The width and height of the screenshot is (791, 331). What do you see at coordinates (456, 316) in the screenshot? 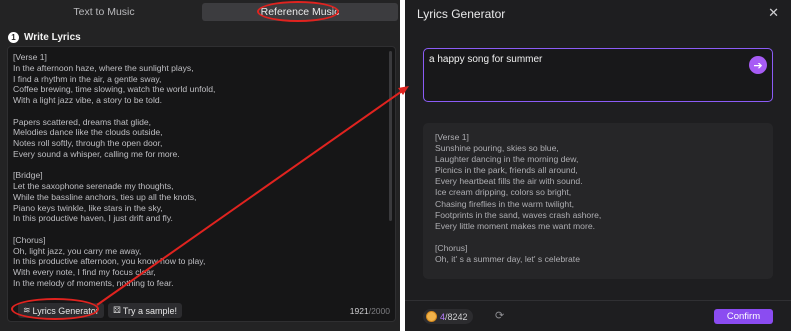
I see `credits-total: /8242` at bounding box center [456, 316].